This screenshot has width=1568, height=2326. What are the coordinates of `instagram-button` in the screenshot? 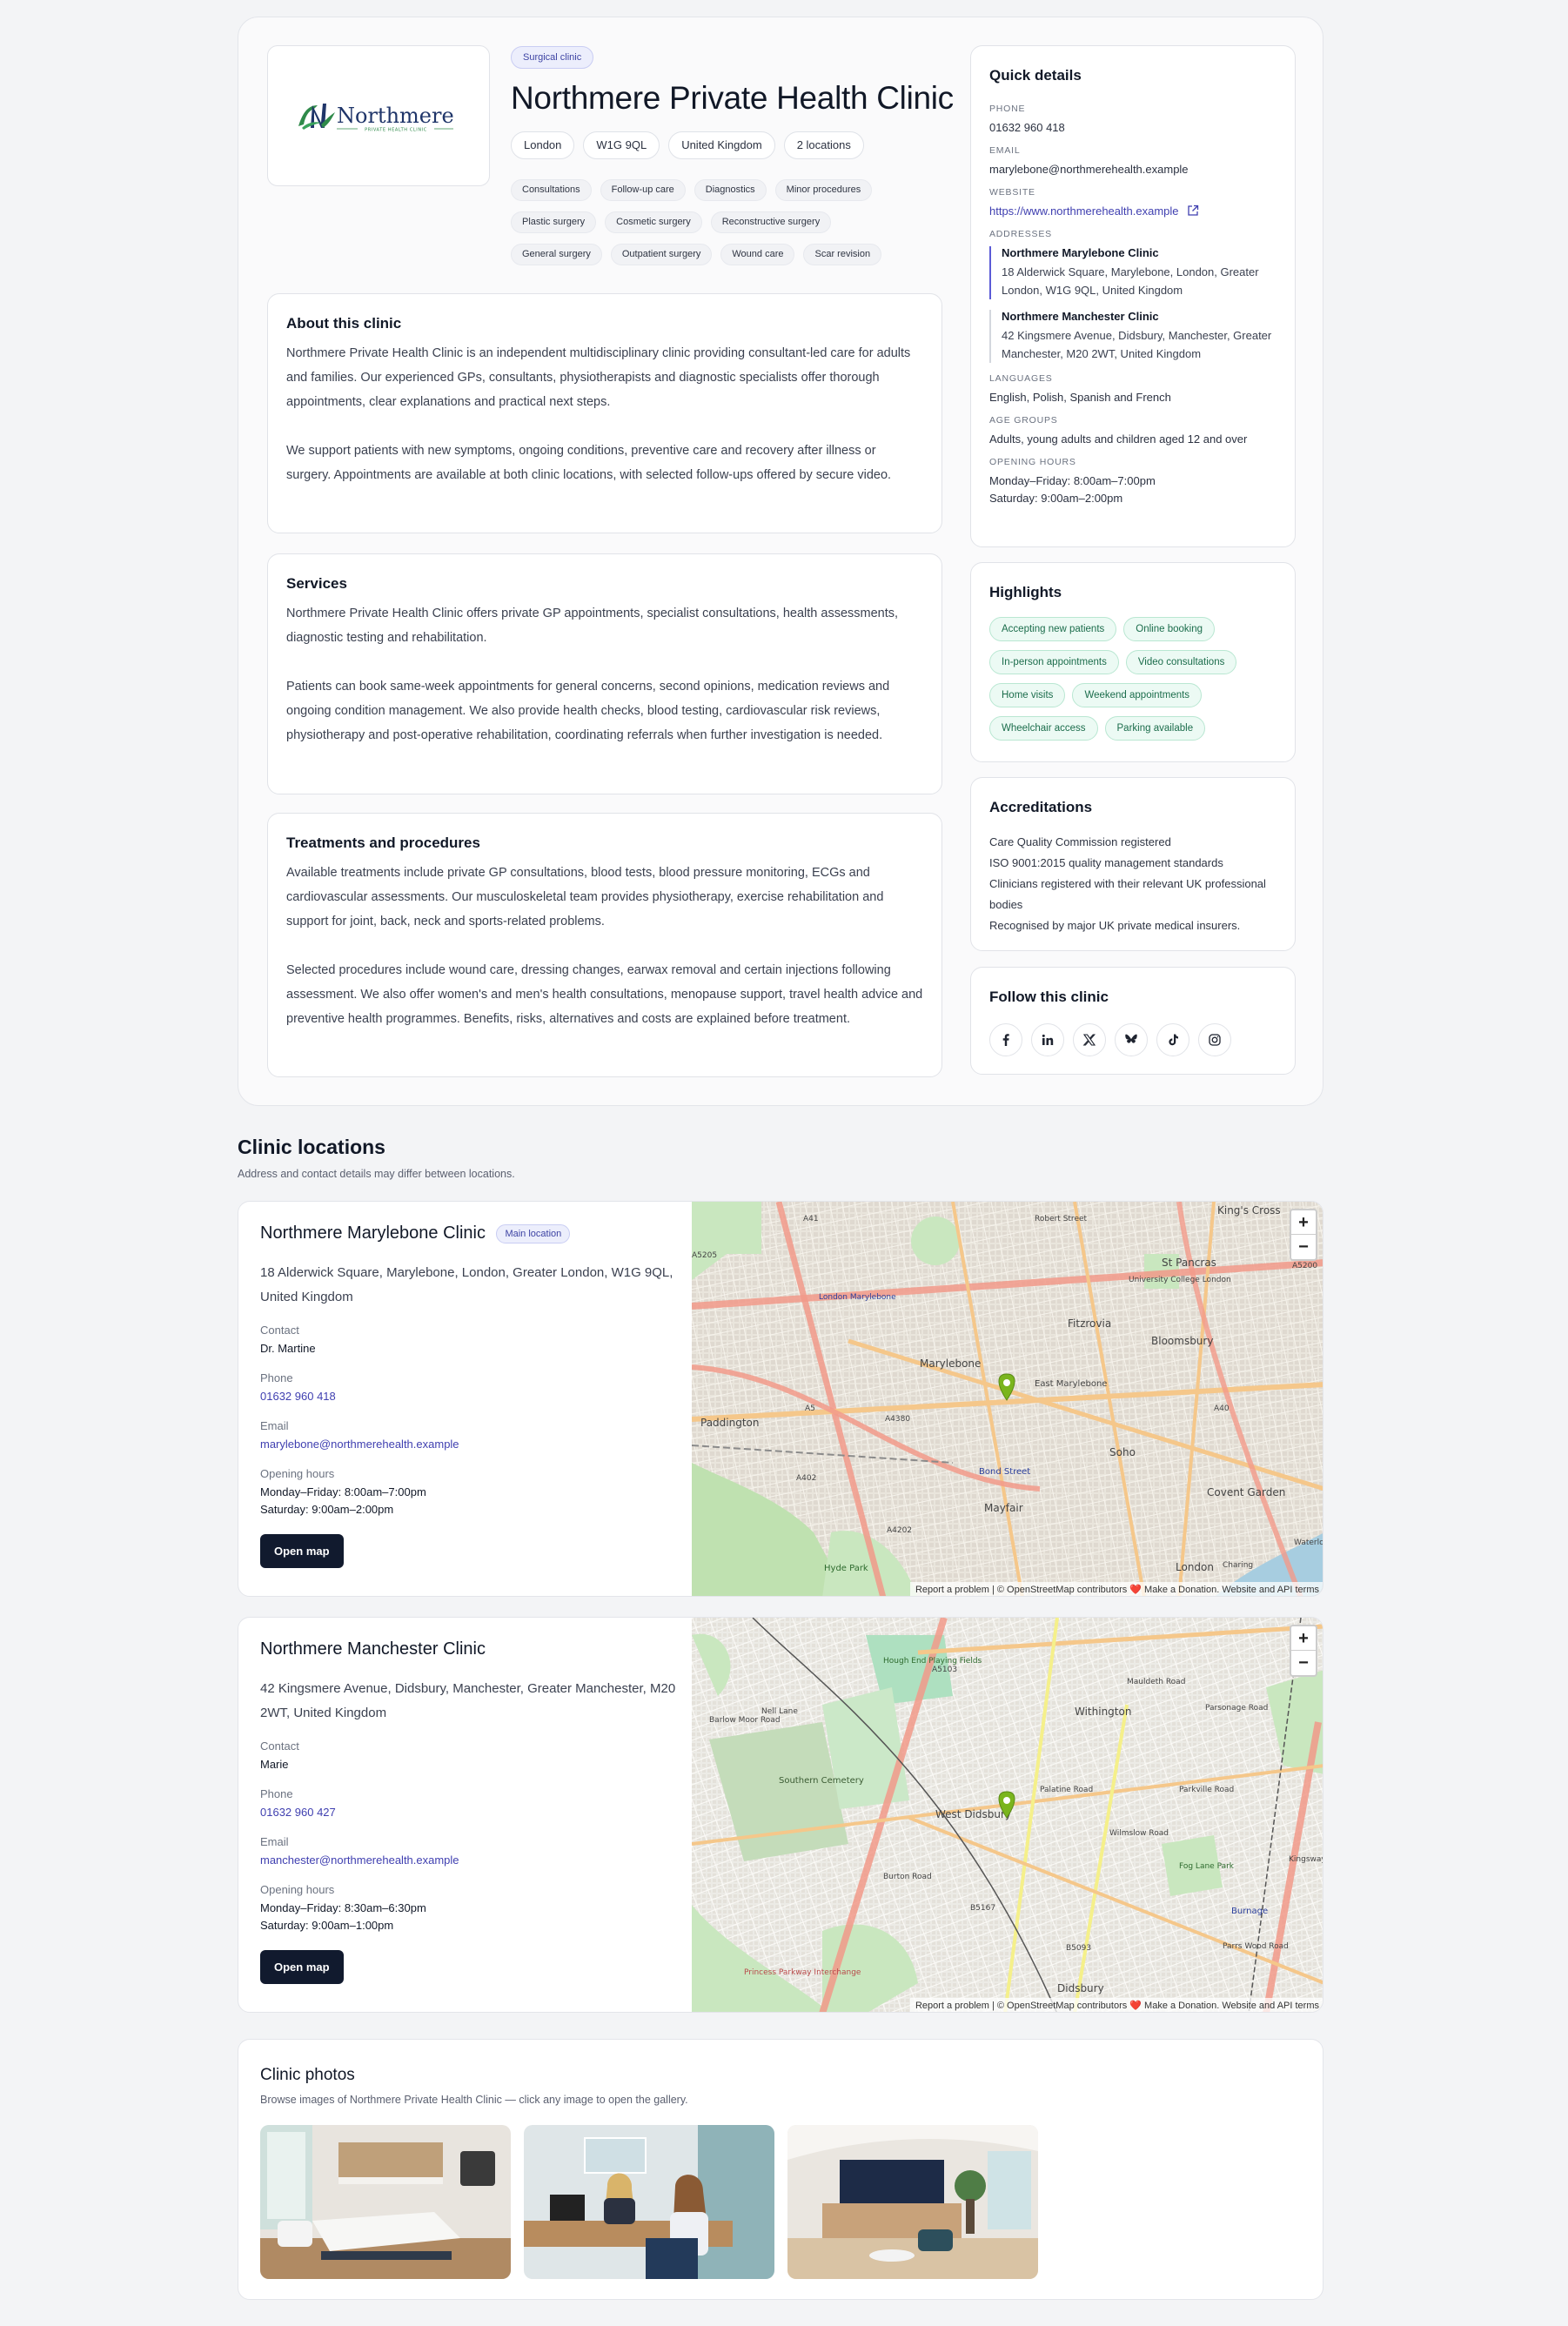 It's located at (1215, 1039).